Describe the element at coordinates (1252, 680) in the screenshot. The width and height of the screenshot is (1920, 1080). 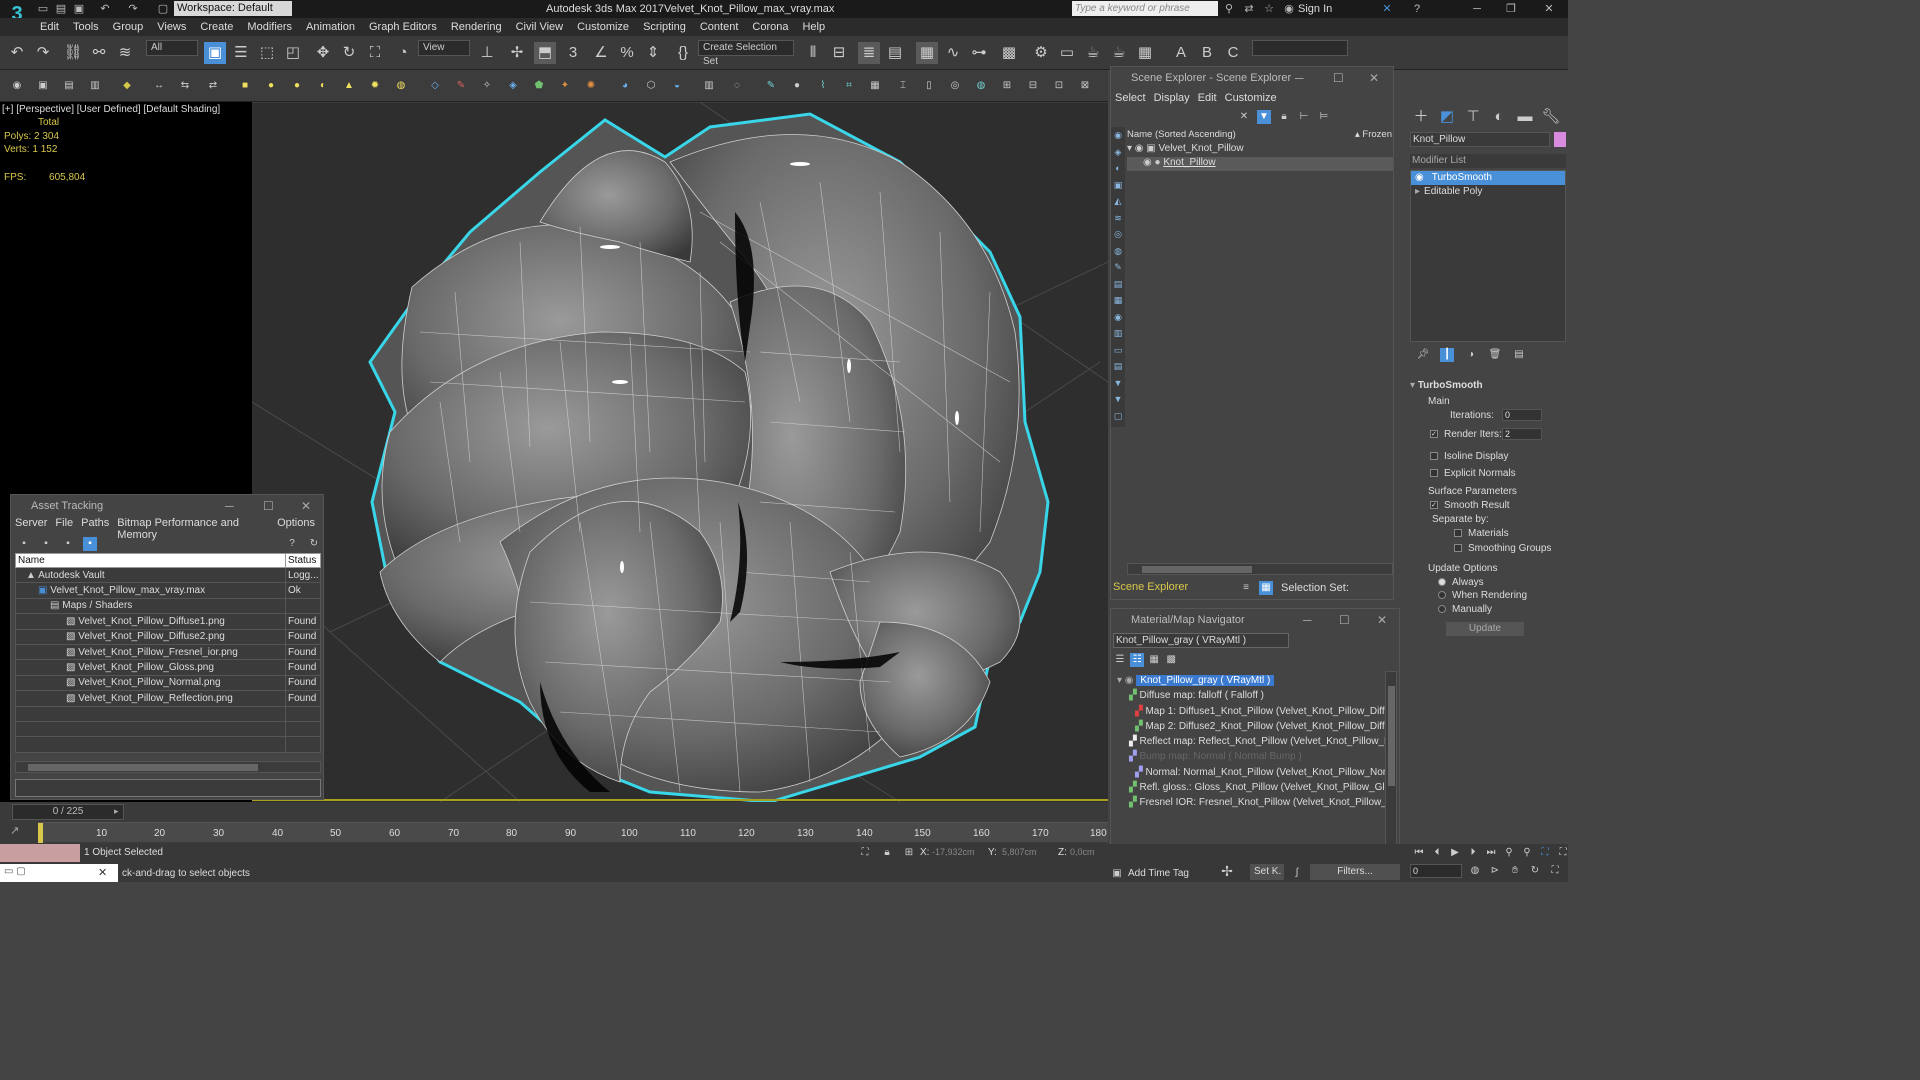
I see `material-tree-root: ▾ ◉ Knot_Pillow_gray ( VRayMtl )` at that location.